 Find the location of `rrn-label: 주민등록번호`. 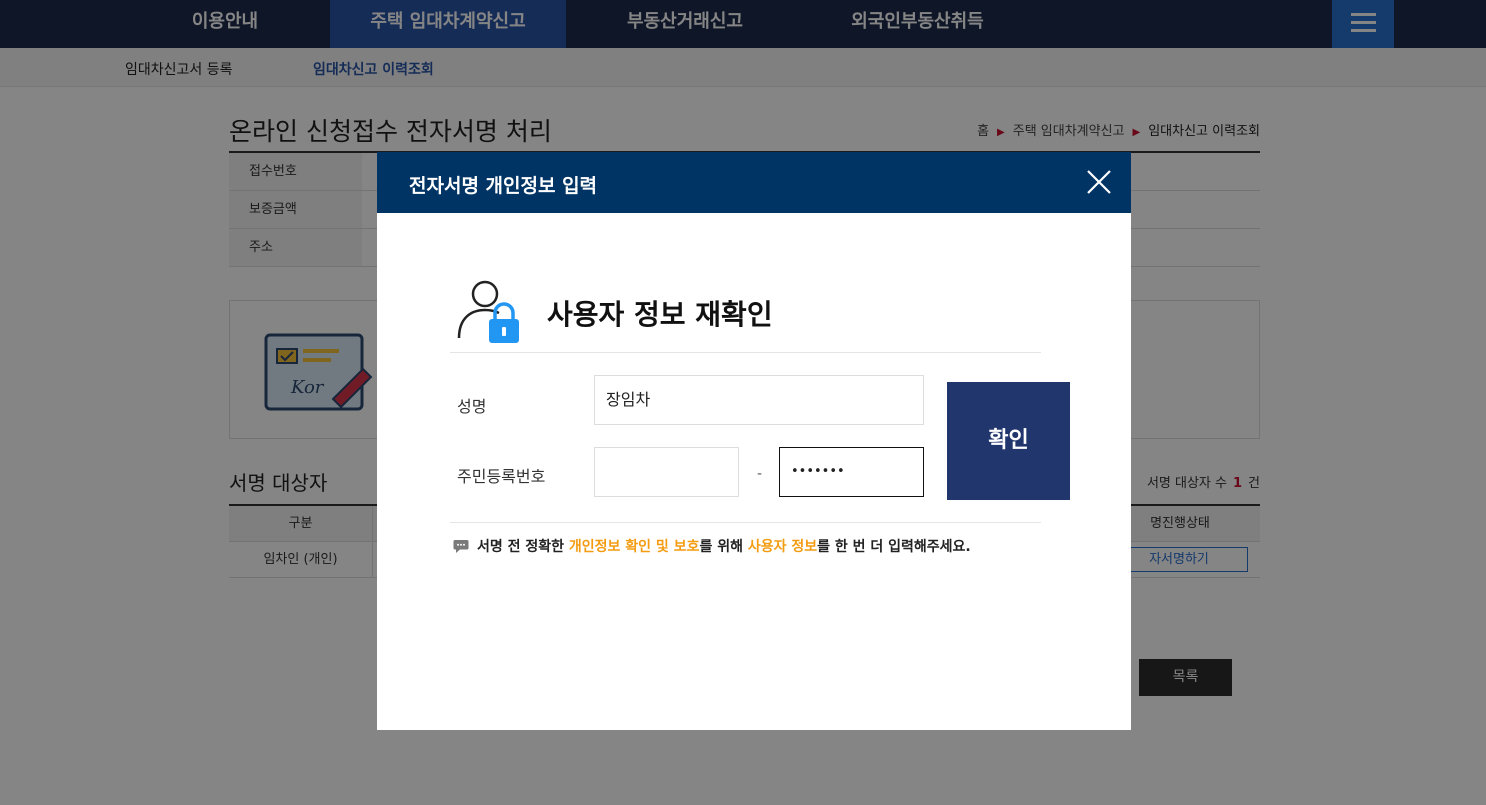

rrn-label: 주민등록번호 is located at coordinates (501, 476).